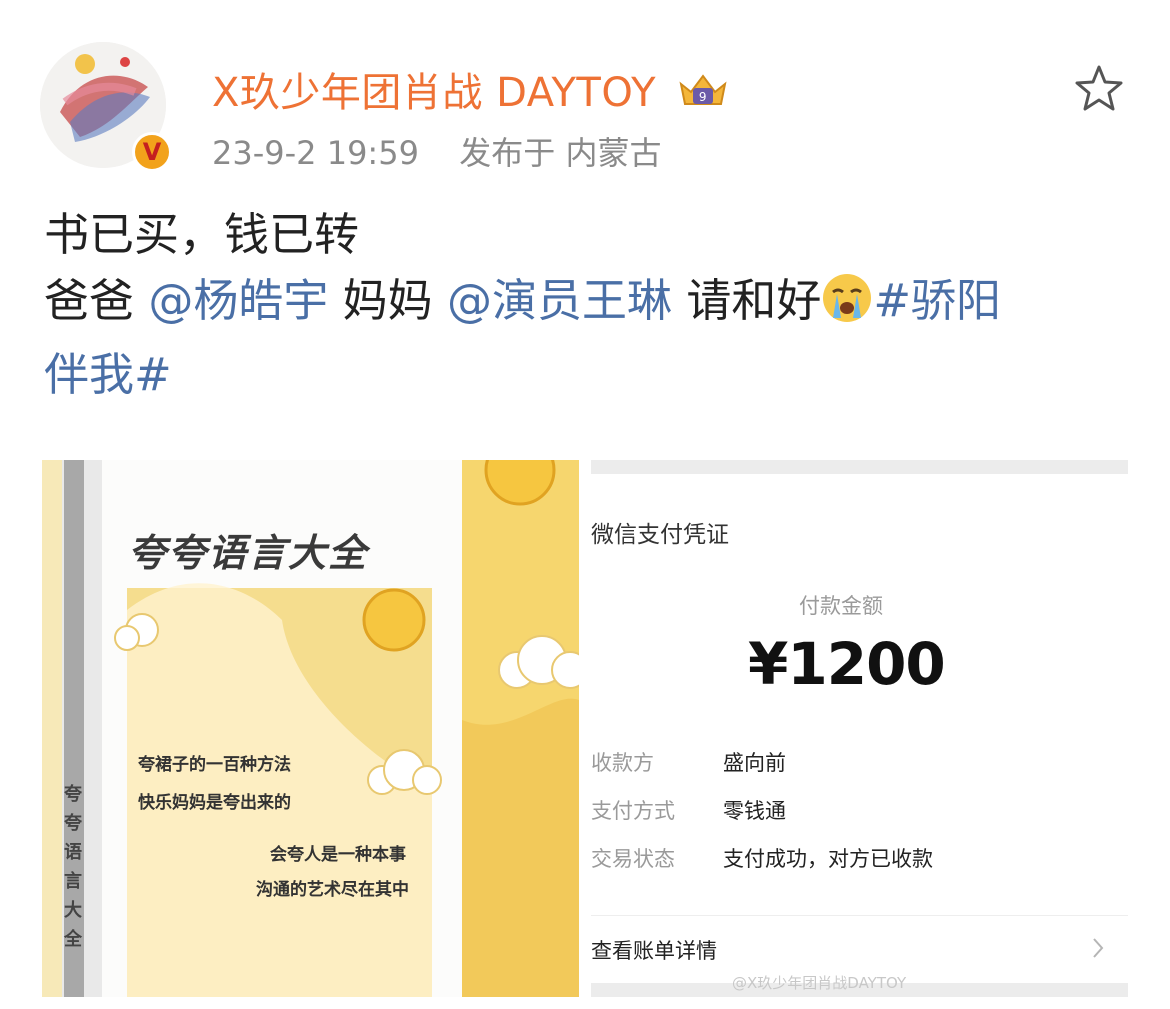 Image resolution: width=1170 pixels, height=1009 pixels. Describe the element at coordinates (654, 950) in the screenshot. I see `bill-detail-link: 查看账单详情` at that location.